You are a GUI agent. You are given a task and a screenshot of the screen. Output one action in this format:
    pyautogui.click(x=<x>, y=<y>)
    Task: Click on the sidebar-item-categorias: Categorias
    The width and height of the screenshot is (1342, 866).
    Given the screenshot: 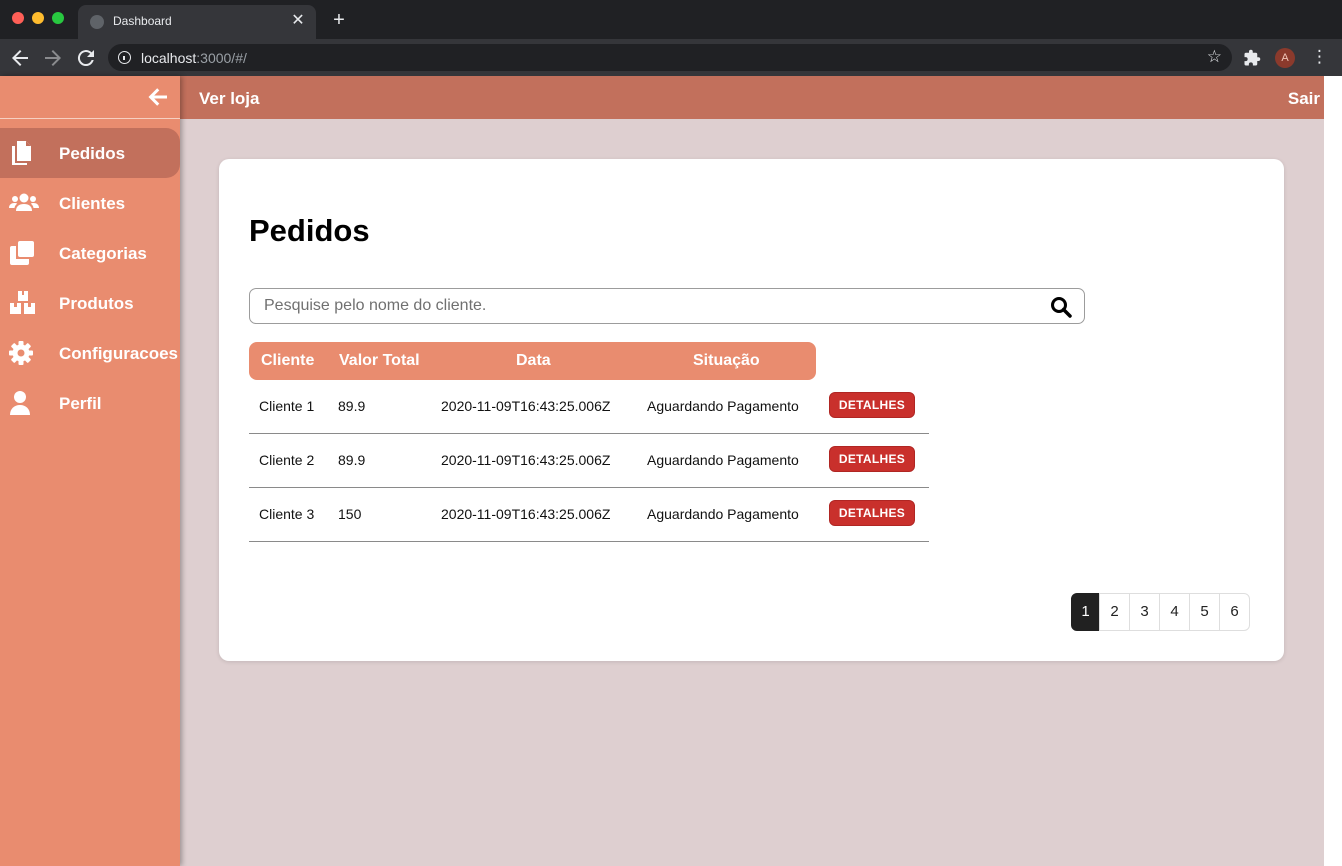 What is the action you would take?
    pyautogui.click(x=90, y=253)
    